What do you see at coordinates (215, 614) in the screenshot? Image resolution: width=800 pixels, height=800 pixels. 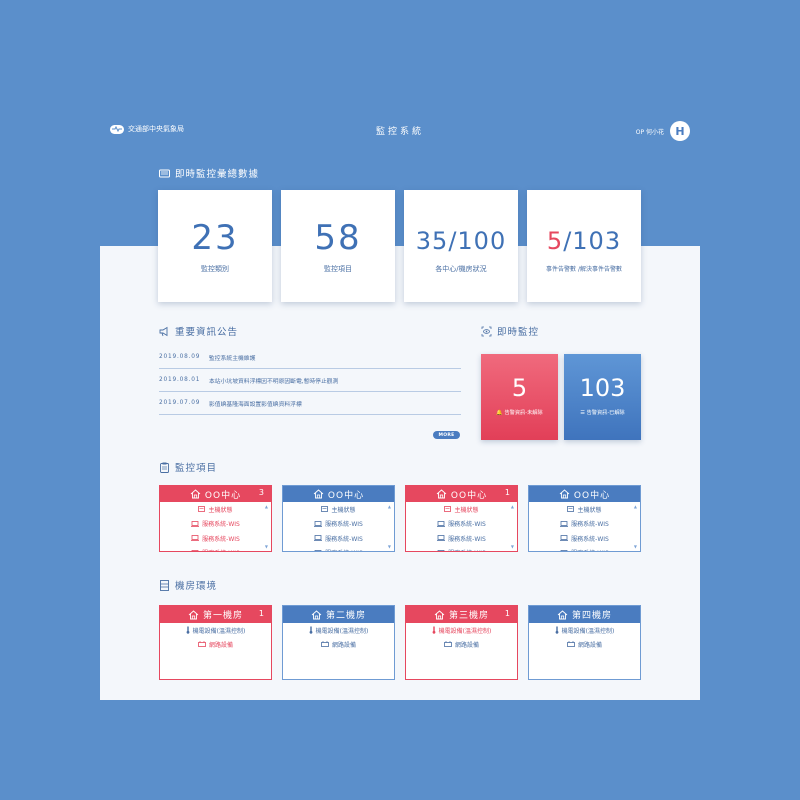 I see `room-card-header: 第一機房 1` at bounding box center [215, 614].